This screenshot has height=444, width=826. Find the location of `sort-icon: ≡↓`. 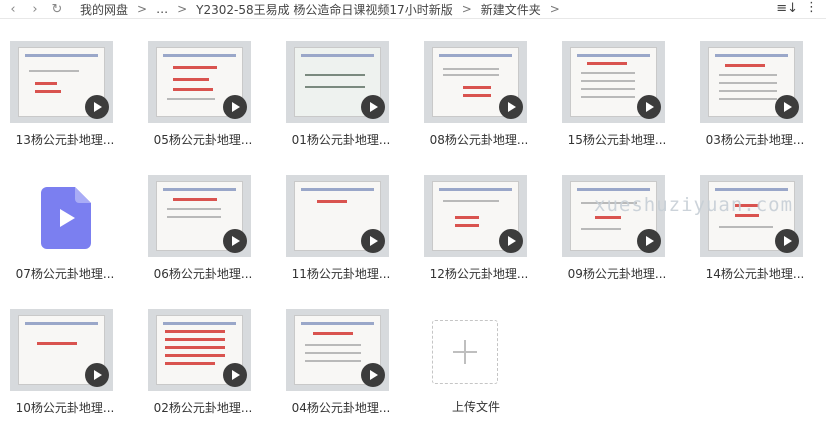

sort-icon: ≡↓ is located at coordinates (787, 8).